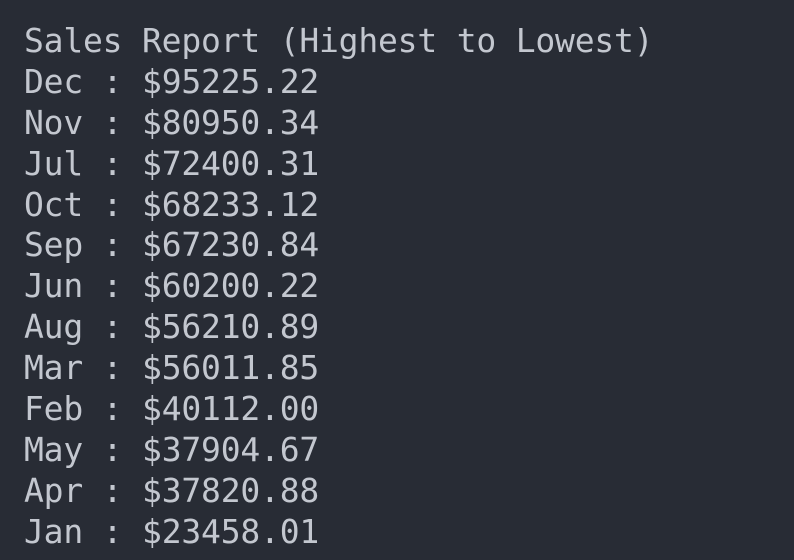 The height and width of the screenshot is (560, 794). I want to click on month-label: Nov, so click(54, 122).